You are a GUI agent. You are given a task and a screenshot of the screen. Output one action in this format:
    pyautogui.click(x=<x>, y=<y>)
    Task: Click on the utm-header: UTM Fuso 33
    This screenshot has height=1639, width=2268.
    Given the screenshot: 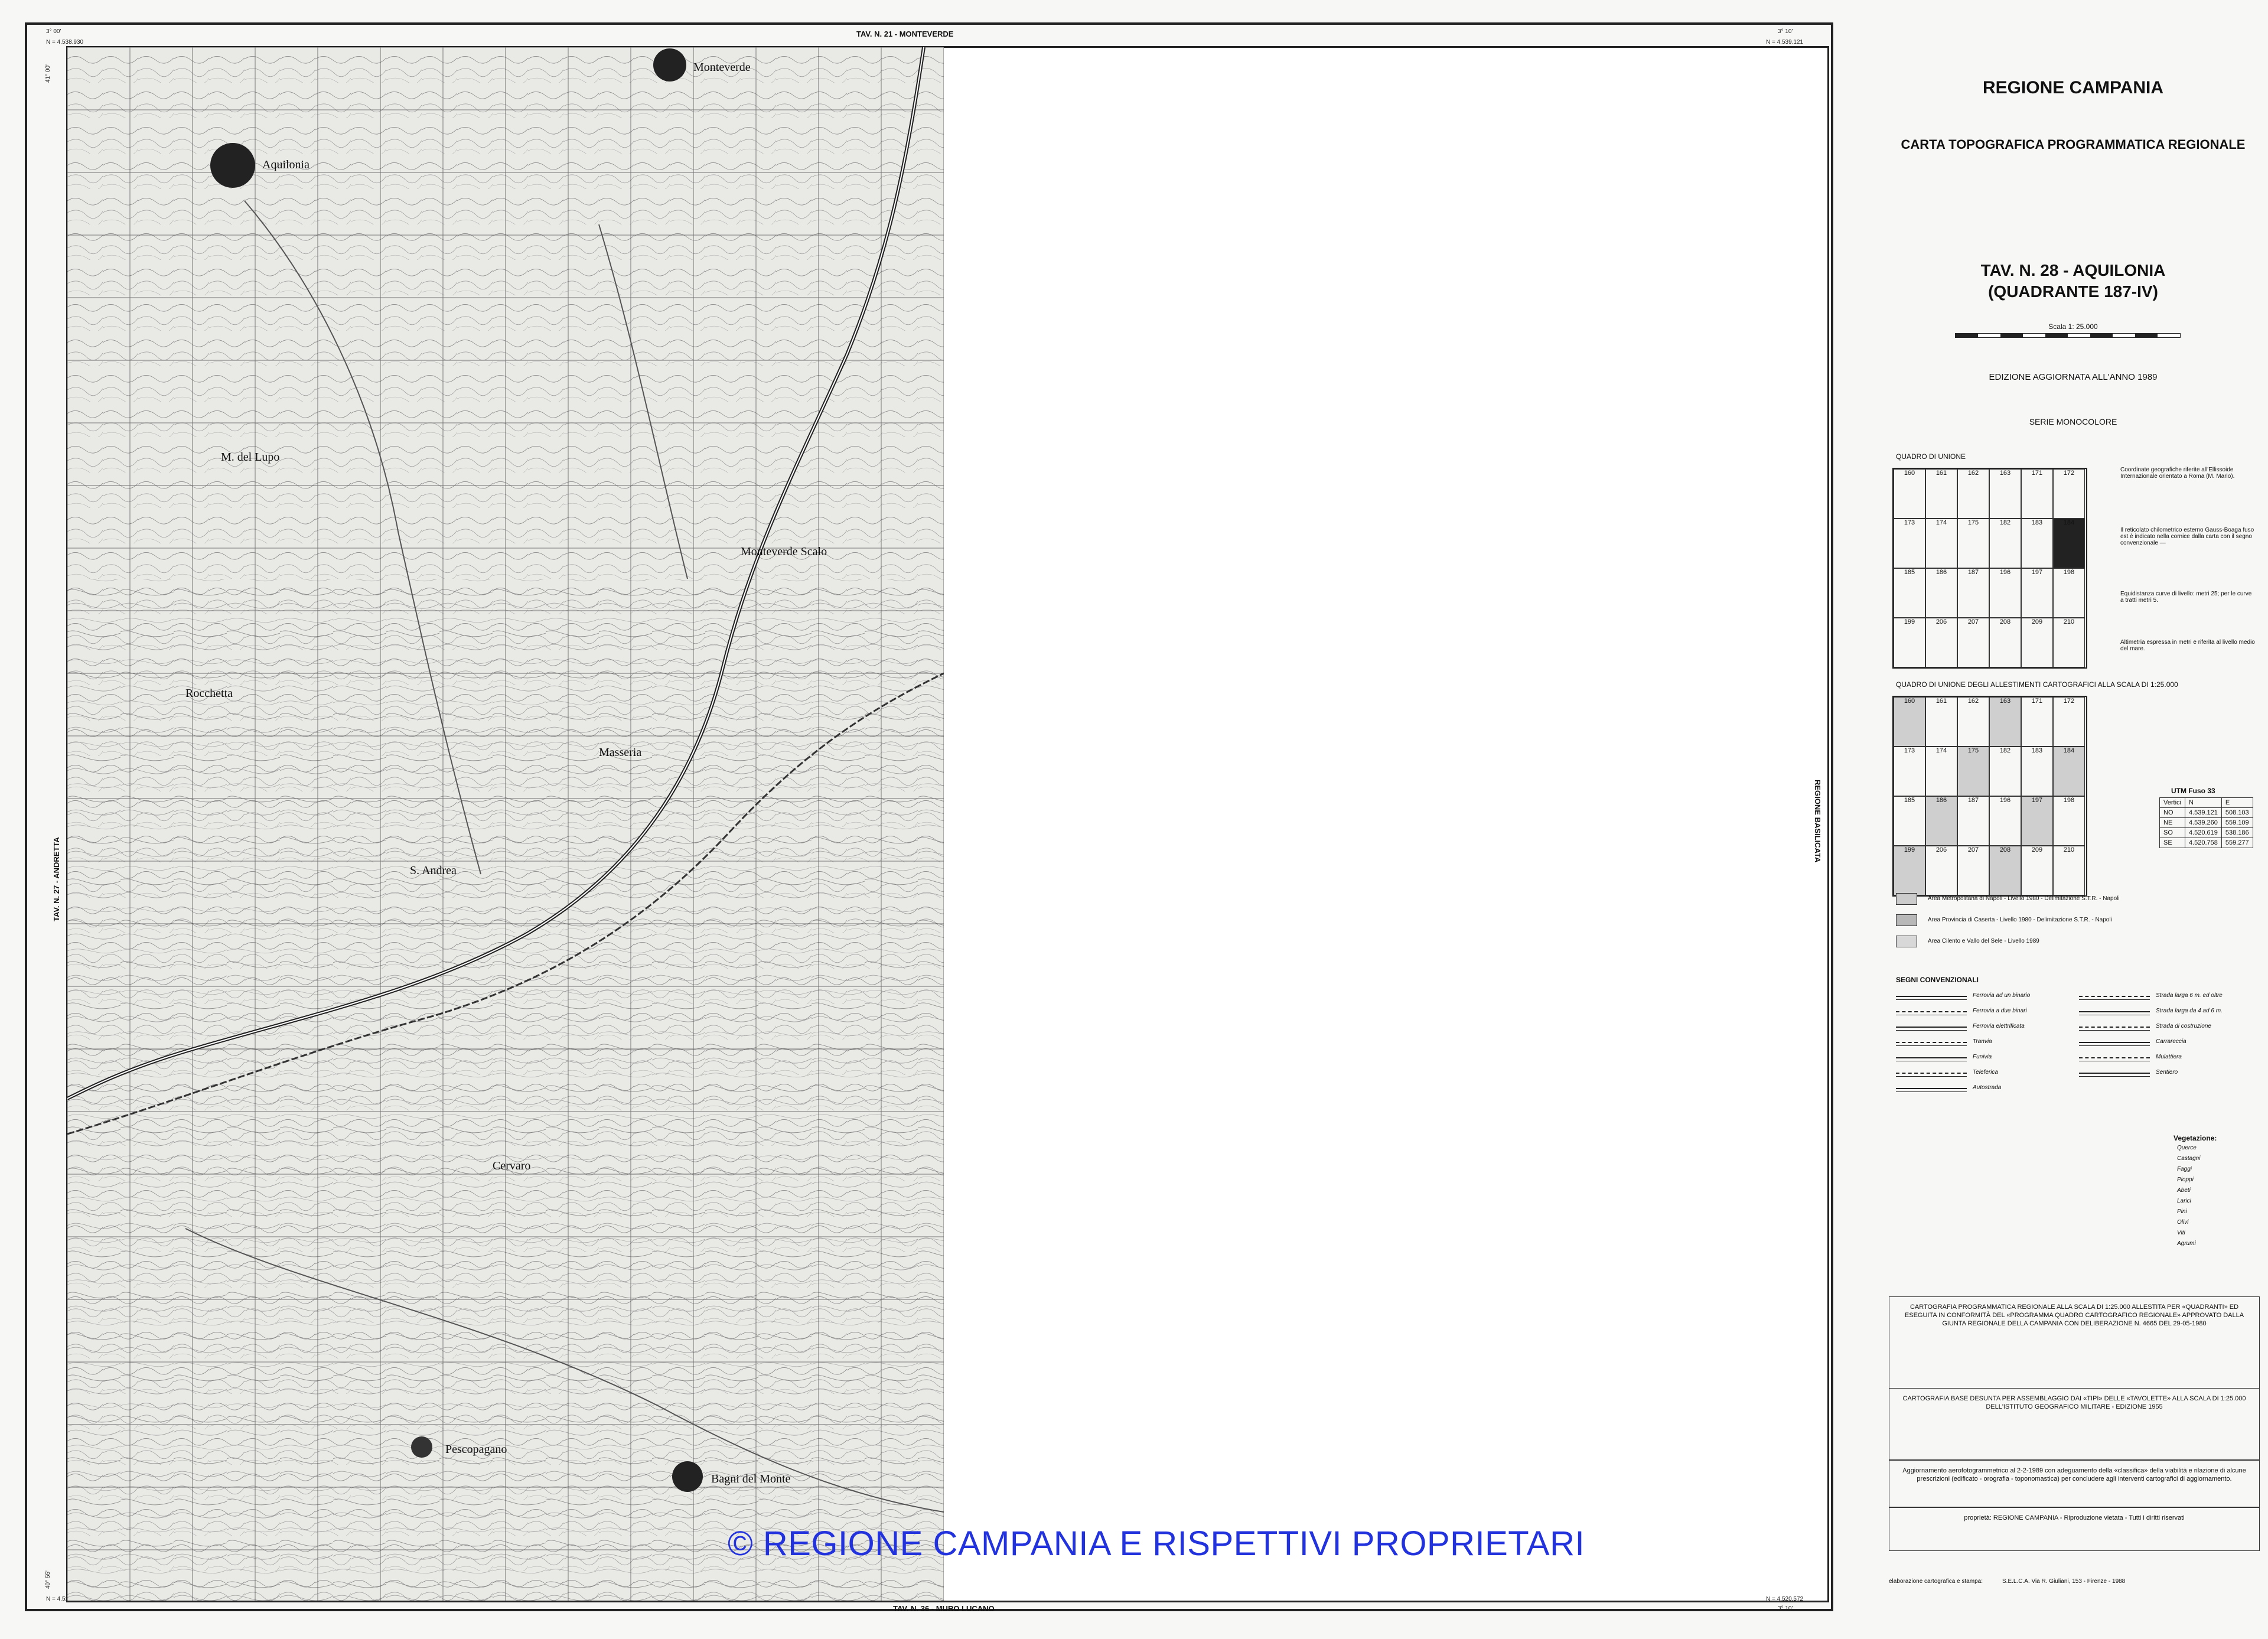 What is the action you would take?
    pyautogui.click(x=2193, y=791)
    